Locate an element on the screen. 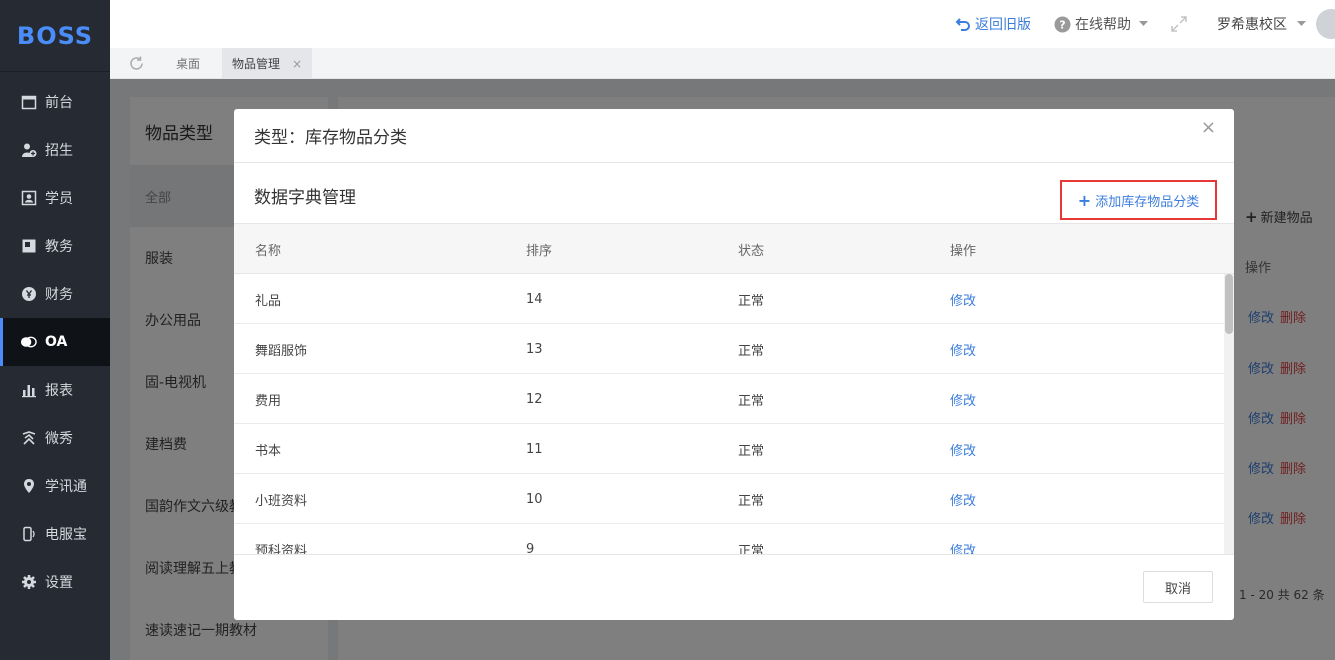  cancel-button: 取消 is located at coordinates (1178, 587).